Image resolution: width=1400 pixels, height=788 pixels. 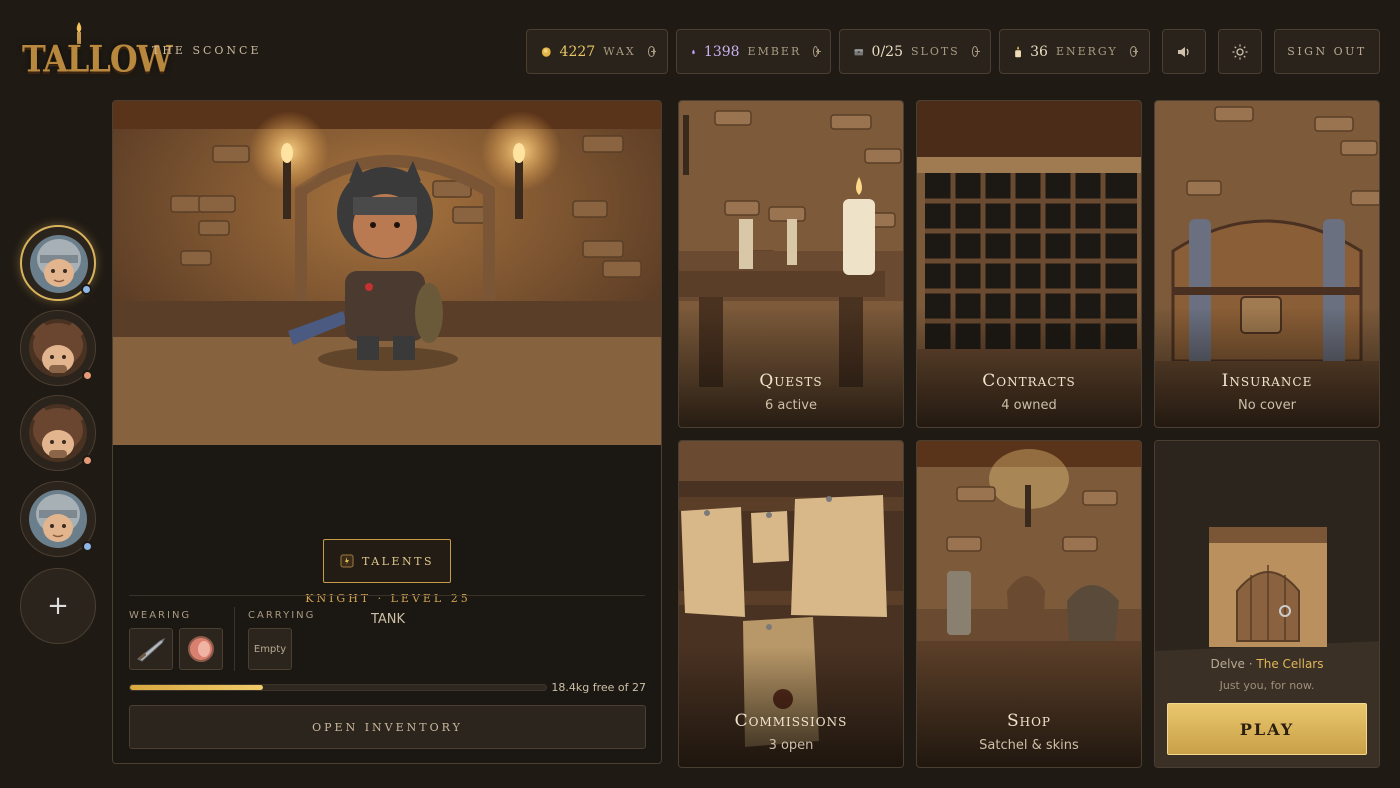 I want to click on slots-amount: 0/25, so click(x=887, y=51).